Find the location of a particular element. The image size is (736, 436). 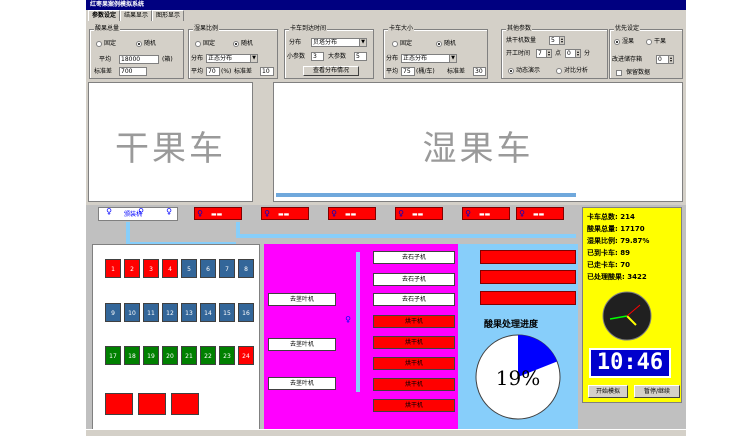

radio-label: 随机 is located at coordinates (247, 43).